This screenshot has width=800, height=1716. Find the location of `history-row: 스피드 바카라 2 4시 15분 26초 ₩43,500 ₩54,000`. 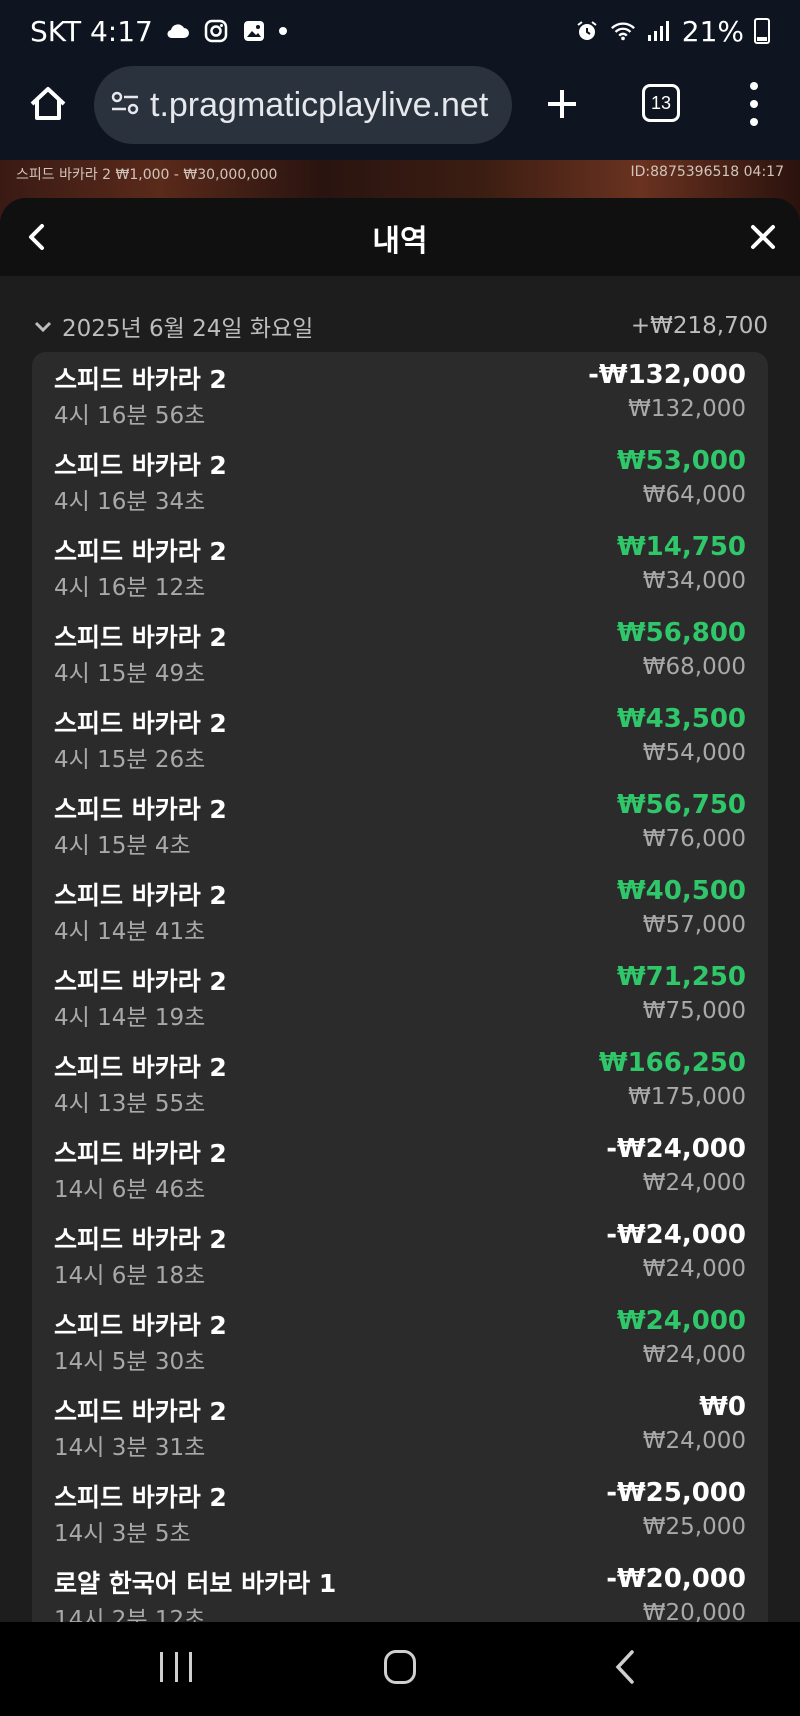

history-row: 스피드 바카라 2 4시 15분 26초 ₩43,500 ₩54,000 is located at coordinates (400, 739).